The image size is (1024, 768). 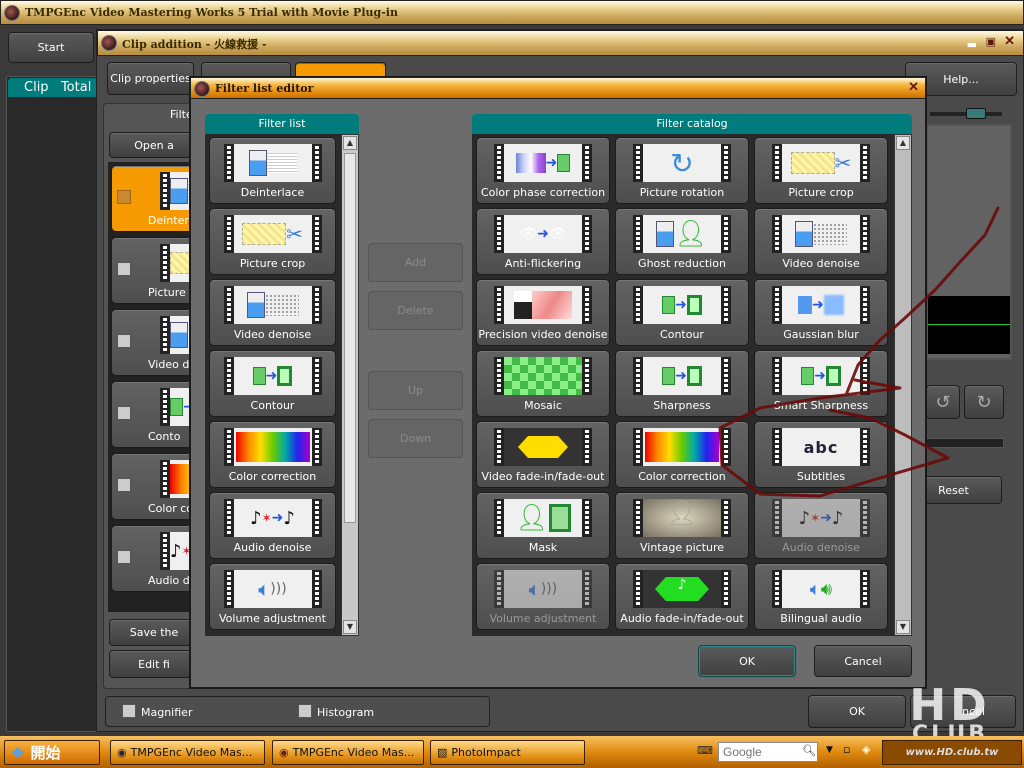 I want to click on window-icon: ▫, so click(x=846, y=749).